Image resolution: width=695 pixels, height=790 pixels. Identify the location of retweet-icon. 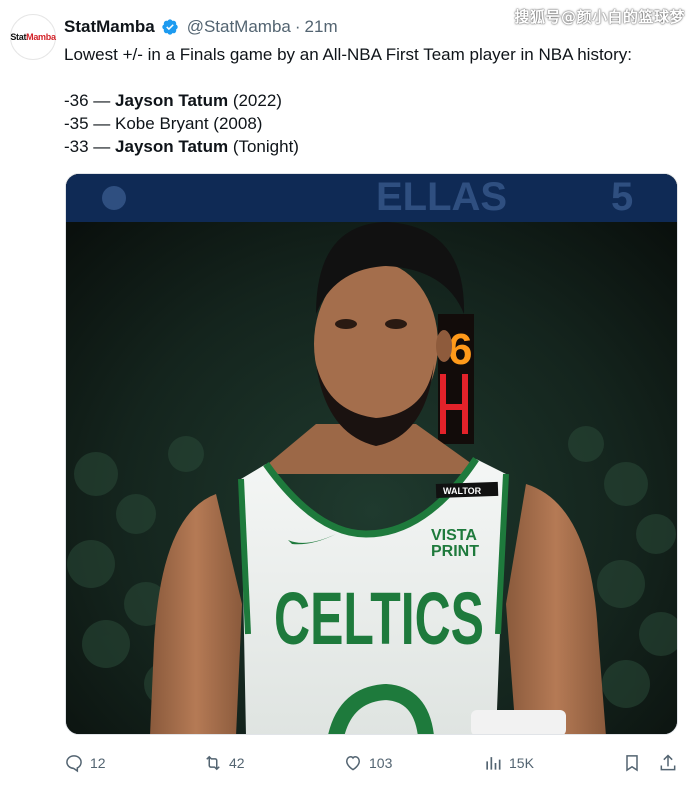
(213, 763).